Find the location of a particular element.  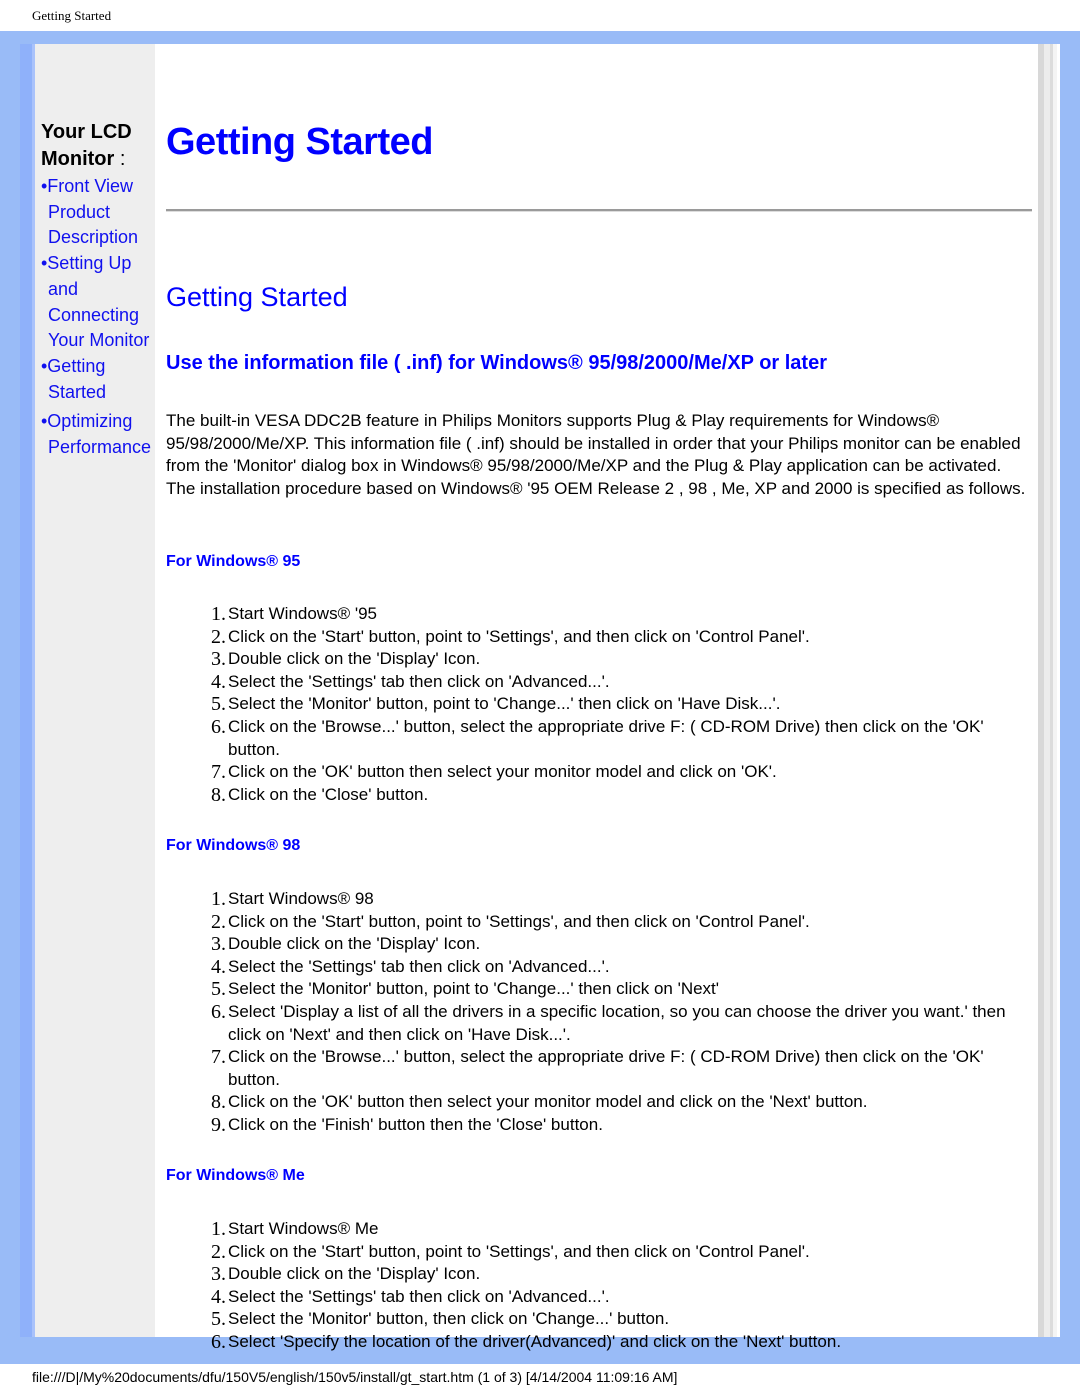

sidebar-item-label: •Getting is located at coordinates (73, 365).